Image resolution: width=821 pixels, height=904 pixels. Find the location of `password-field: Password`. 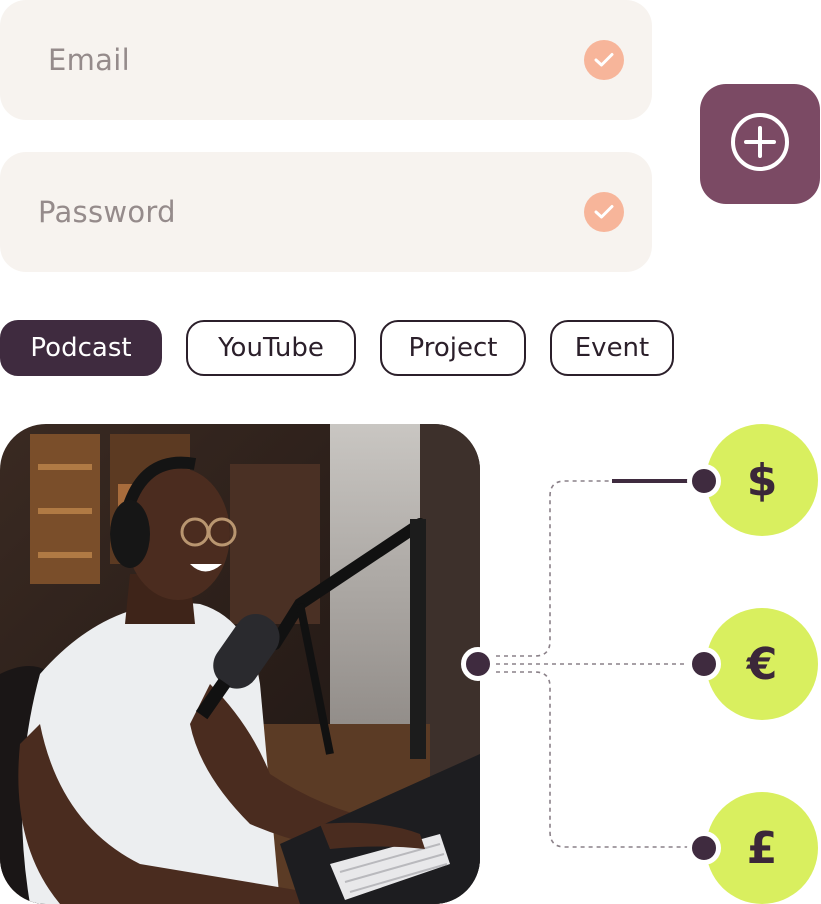

password-field: Password is located at coordinates (326, 212).